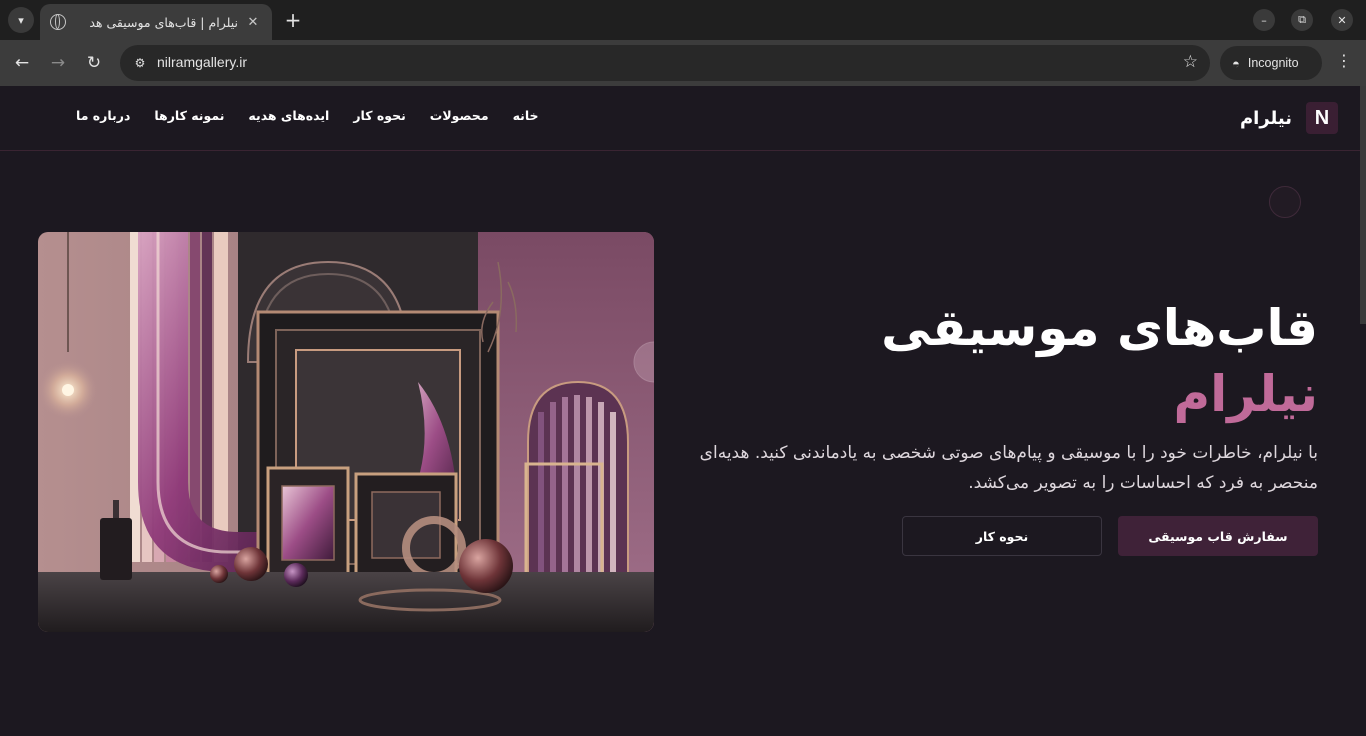 The height and width of the screenshot is (736, 1366). What do you see at coordinates (1342, 20) in the screenshot?
I see `close-window-icon: ✕` at bounding box center [1342, 20].